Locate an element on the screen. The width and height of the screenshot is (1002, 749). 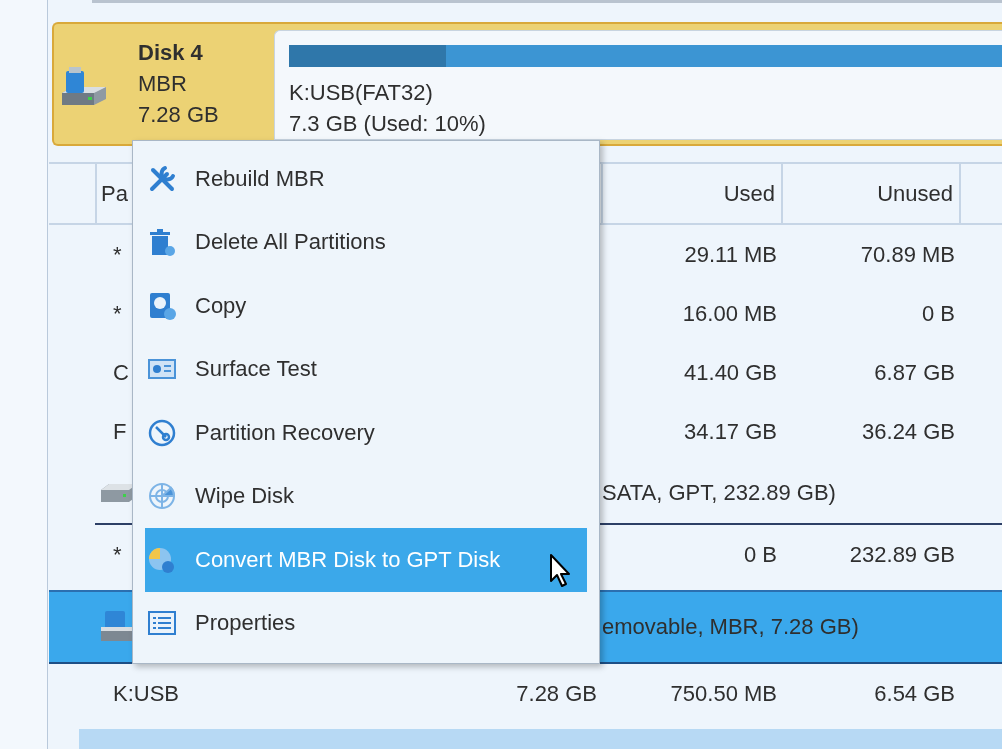
partition-label: K:USB(FAT32) is located at coordinates (361, 92).